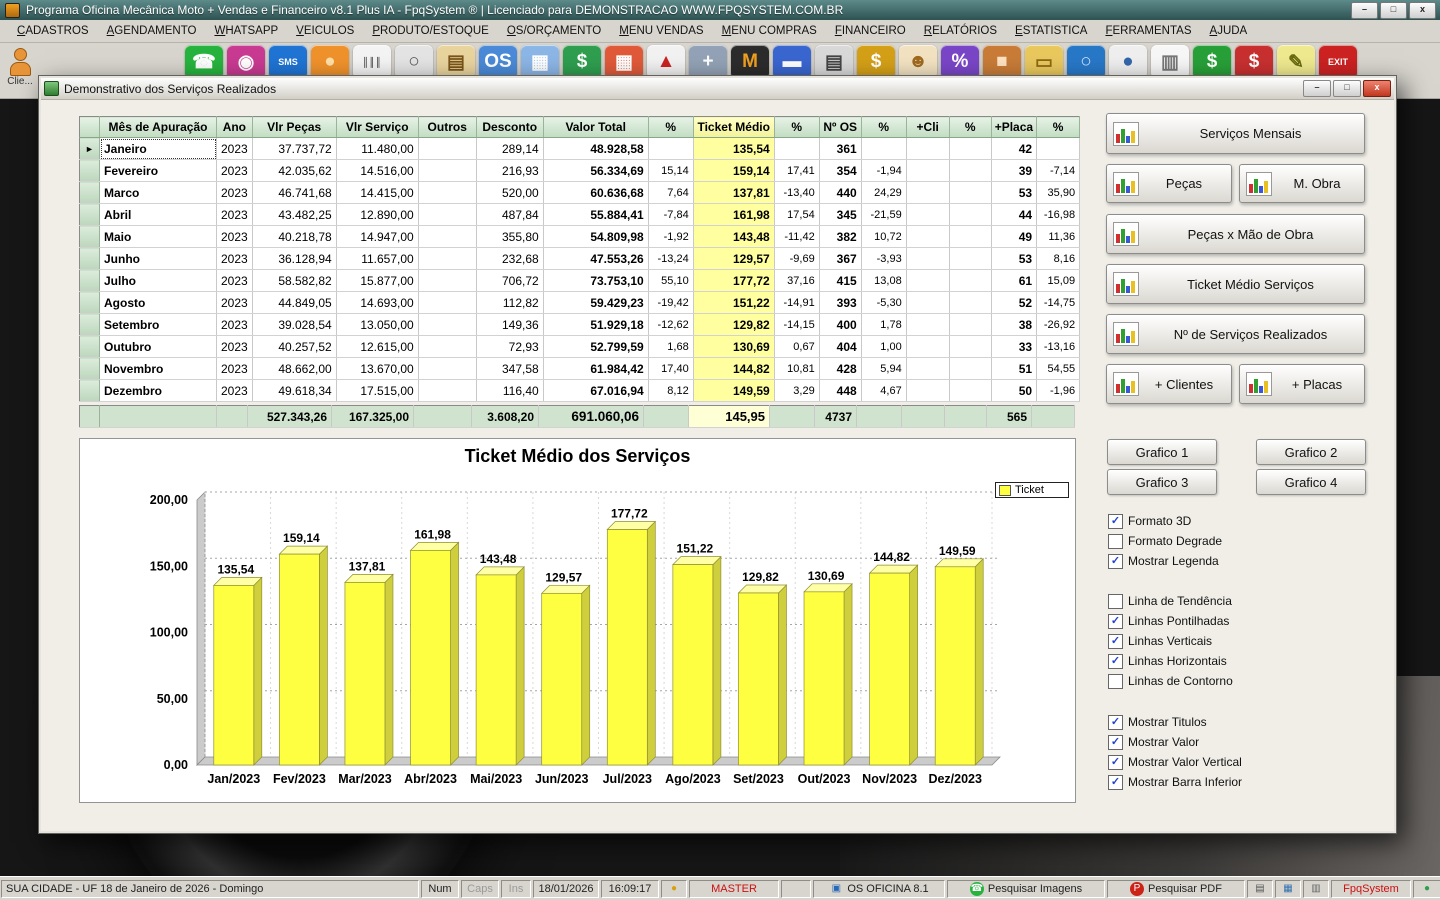 Image resolution: width=1440 pixels, height=900 pixels. Describe the element at coordinates (596, 127) in the screenshot. I see `column-header-valor-total: Valor Total` at that location.